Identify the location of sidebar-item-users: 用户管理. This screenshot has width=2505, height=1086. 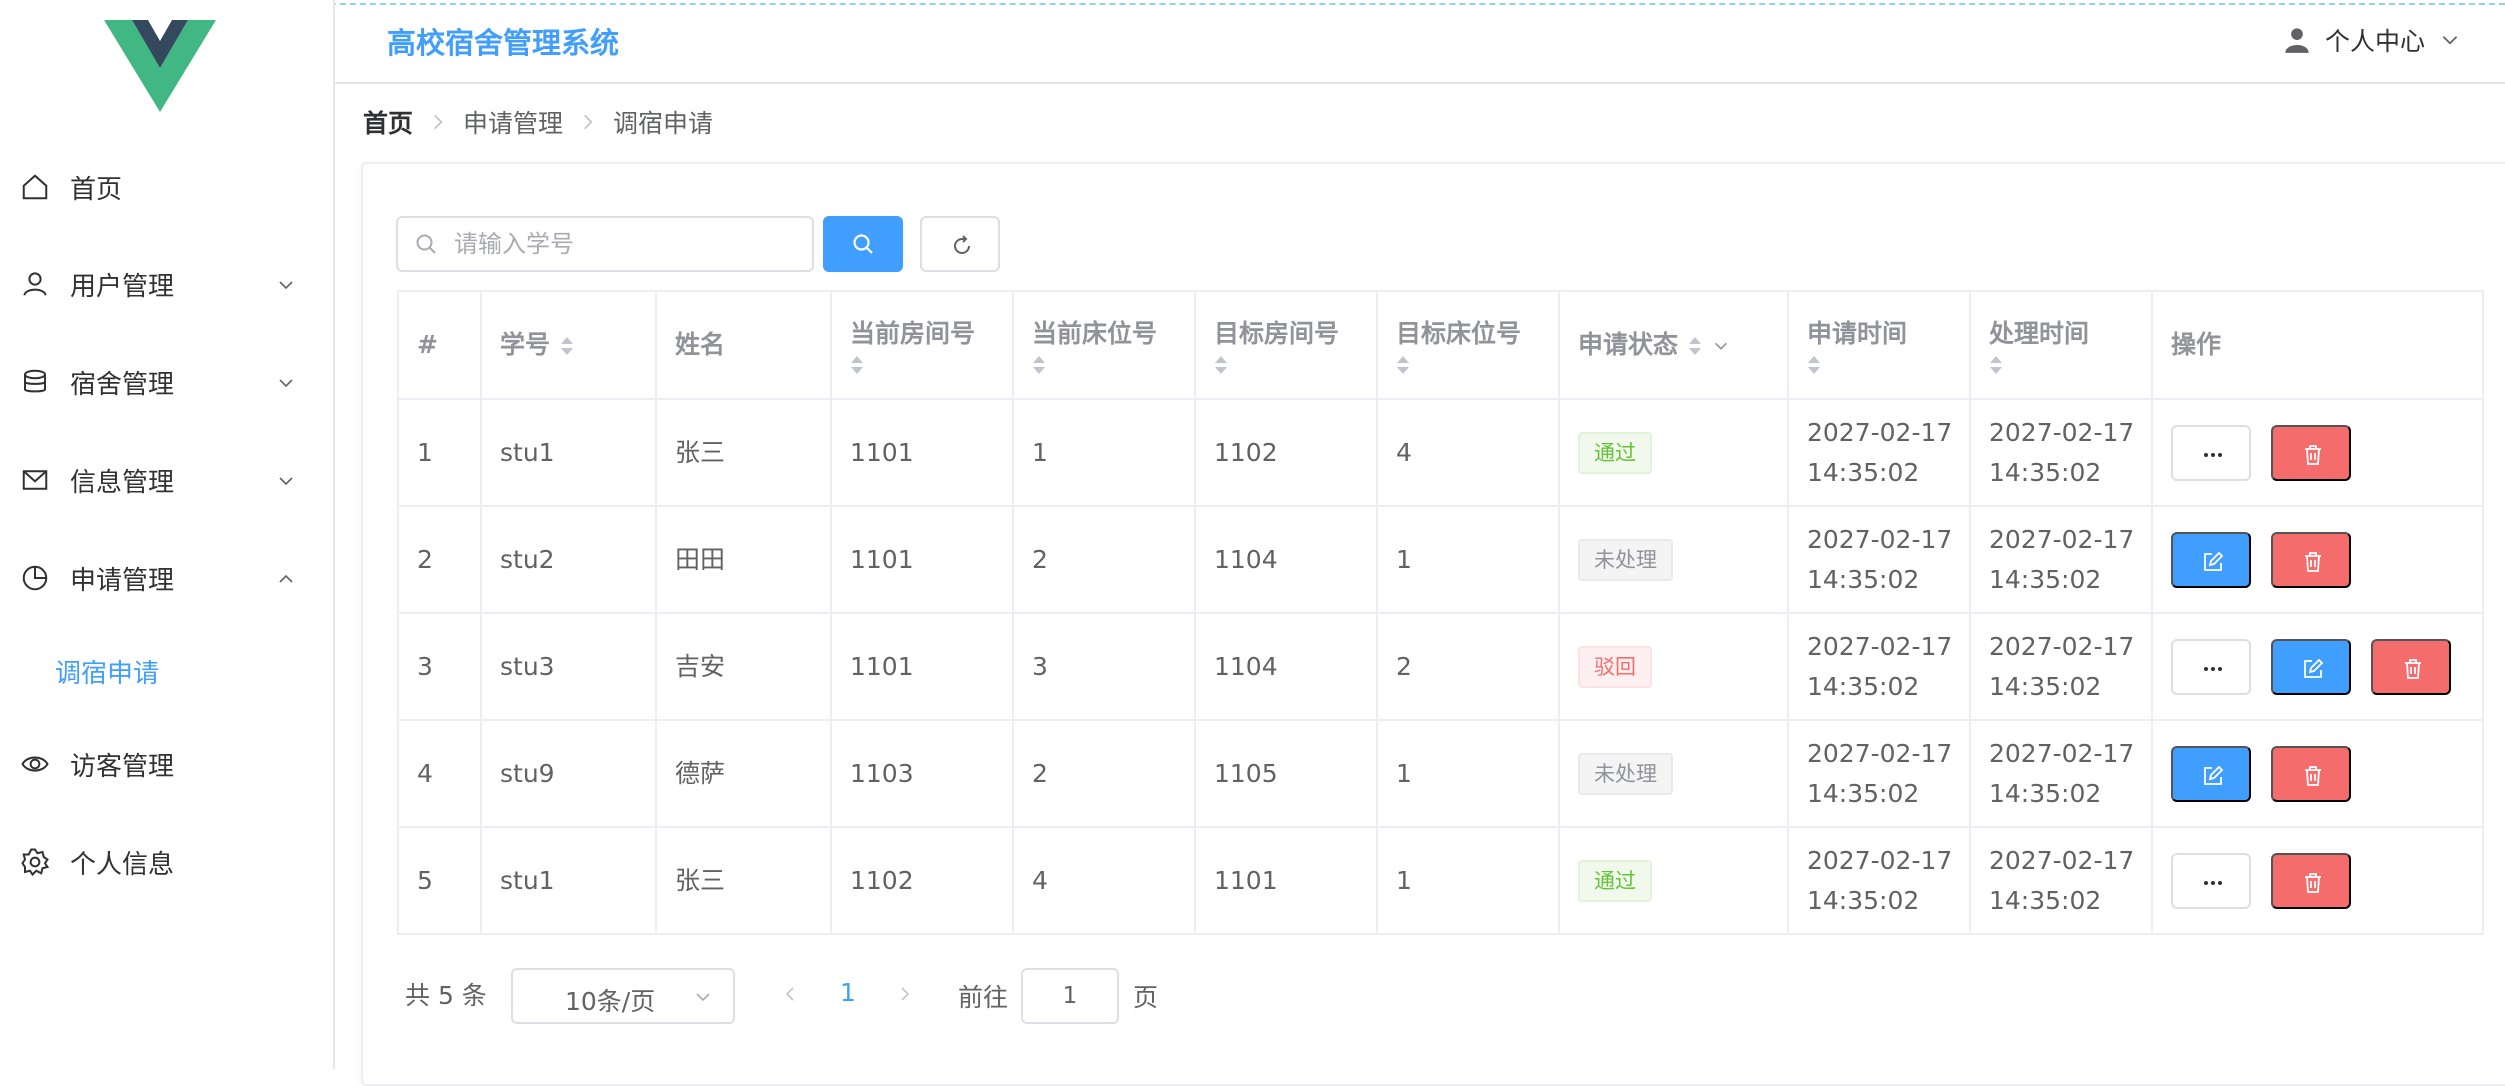
(166, 284).